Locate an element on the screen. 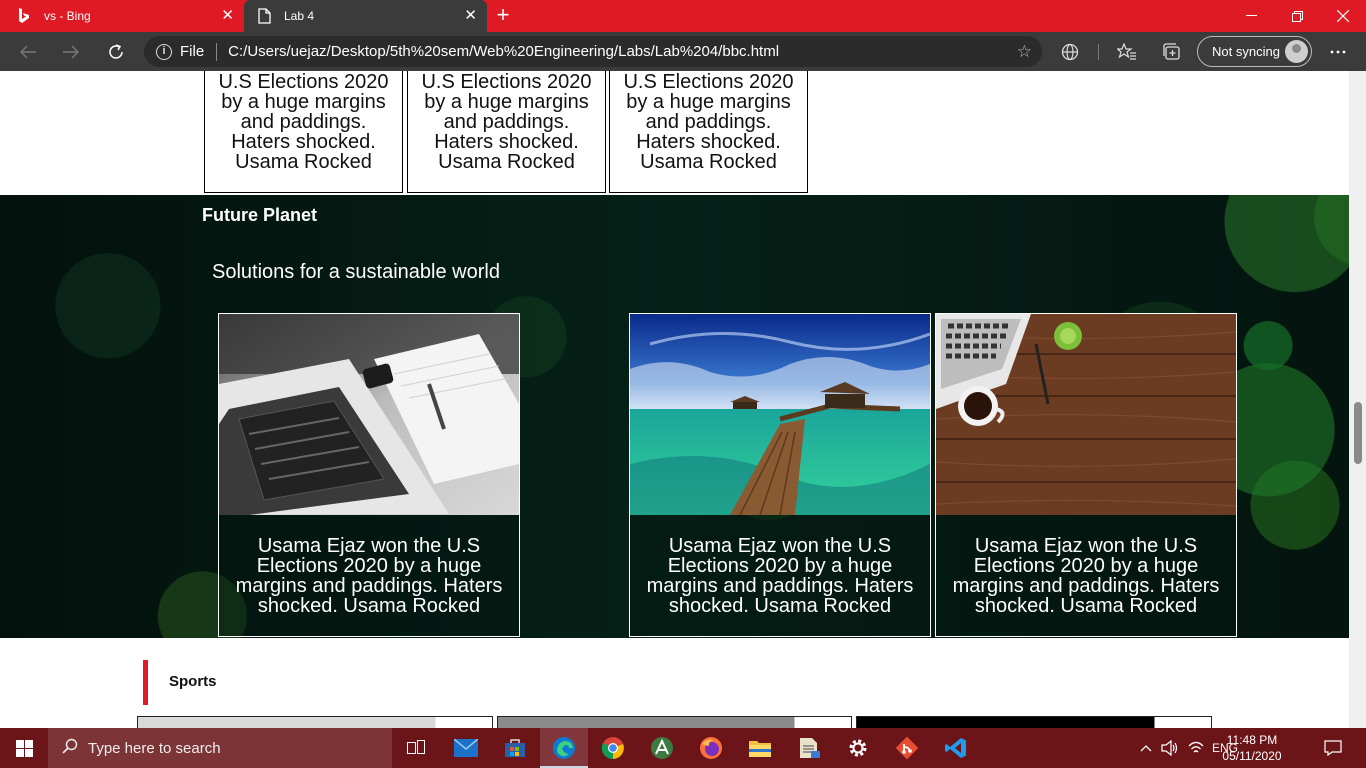 This screenshot has height=768, width=1366. file-explorer-icon is located at coordinates (760, 748).